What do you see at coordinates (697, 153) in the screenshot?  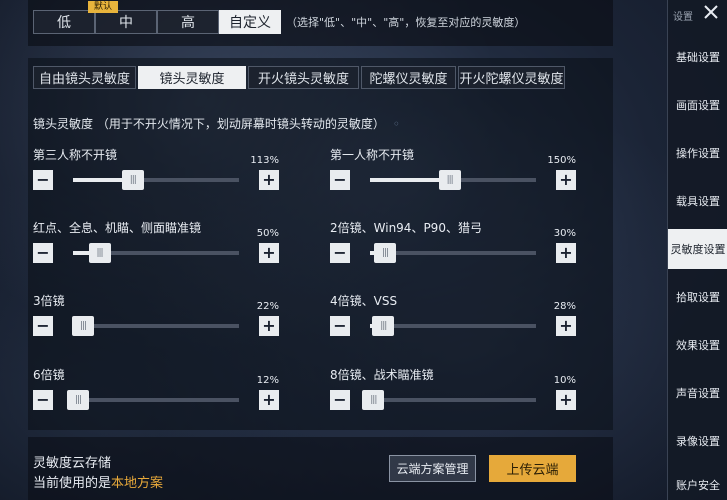 I see `sidebar-item-controls: 操作设置` at bounding box center [697, 153].